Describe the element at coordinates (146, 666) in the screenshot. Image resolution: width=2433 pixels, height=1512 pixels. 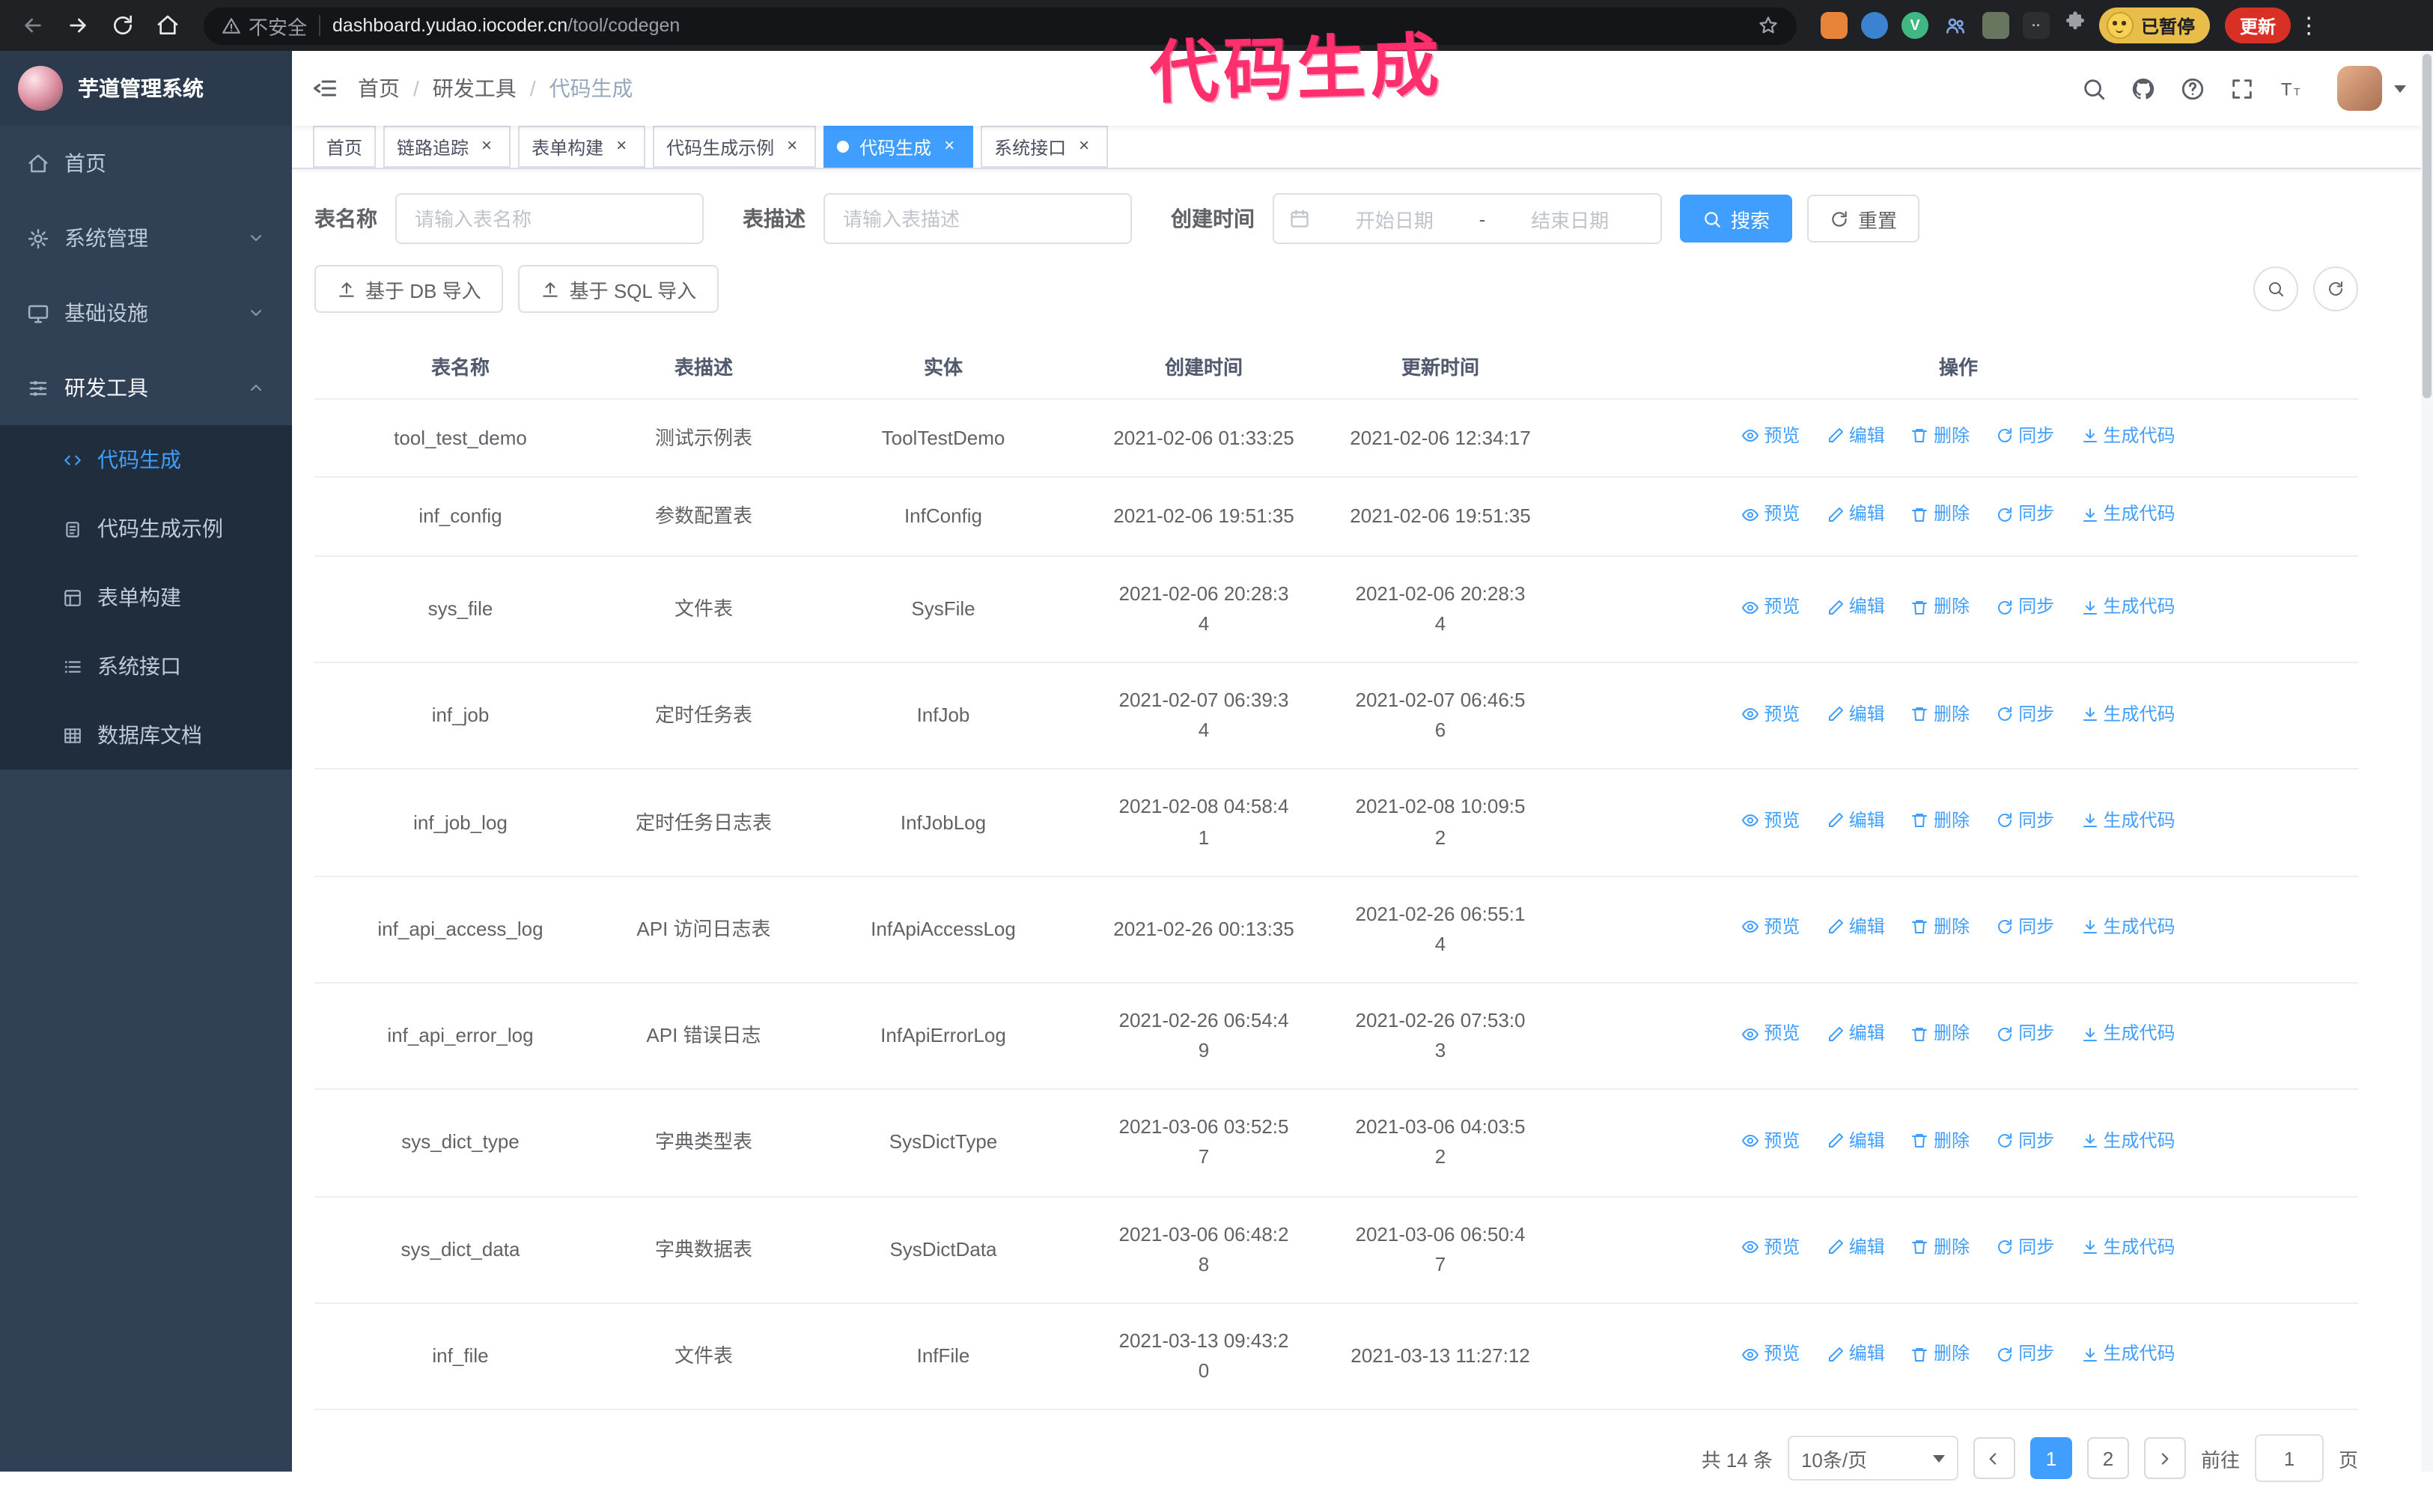
I see `sidebar-item-system-api: 系统接口` at that location.